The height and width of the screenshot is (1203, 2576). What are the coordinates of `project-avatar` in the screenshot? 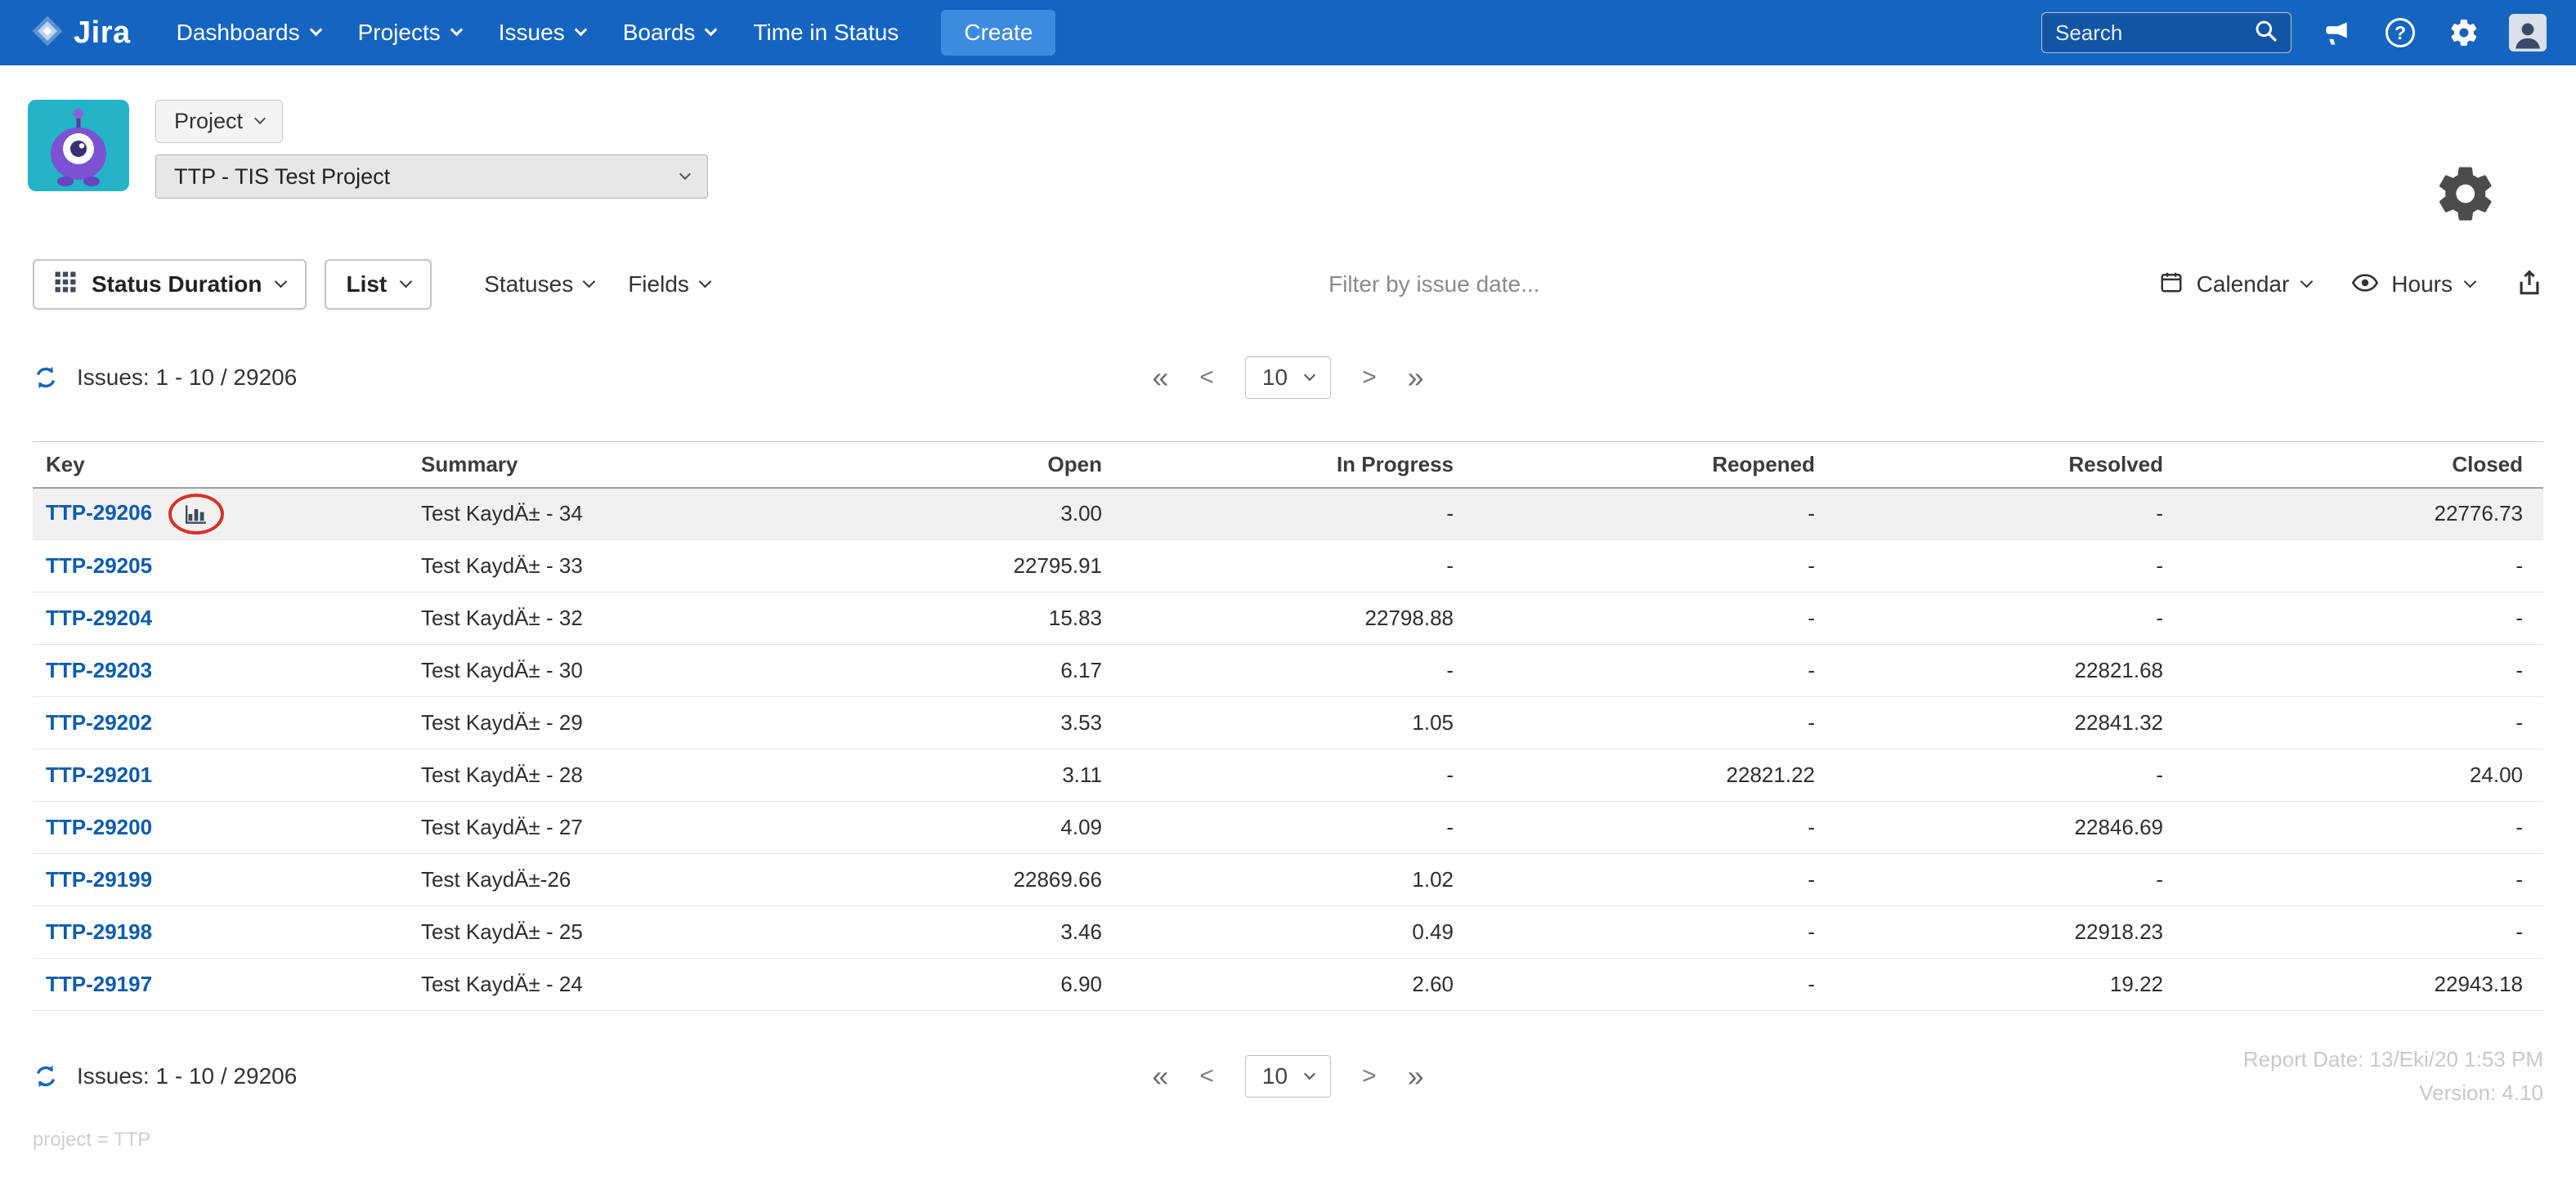 It's located at (78, 145).